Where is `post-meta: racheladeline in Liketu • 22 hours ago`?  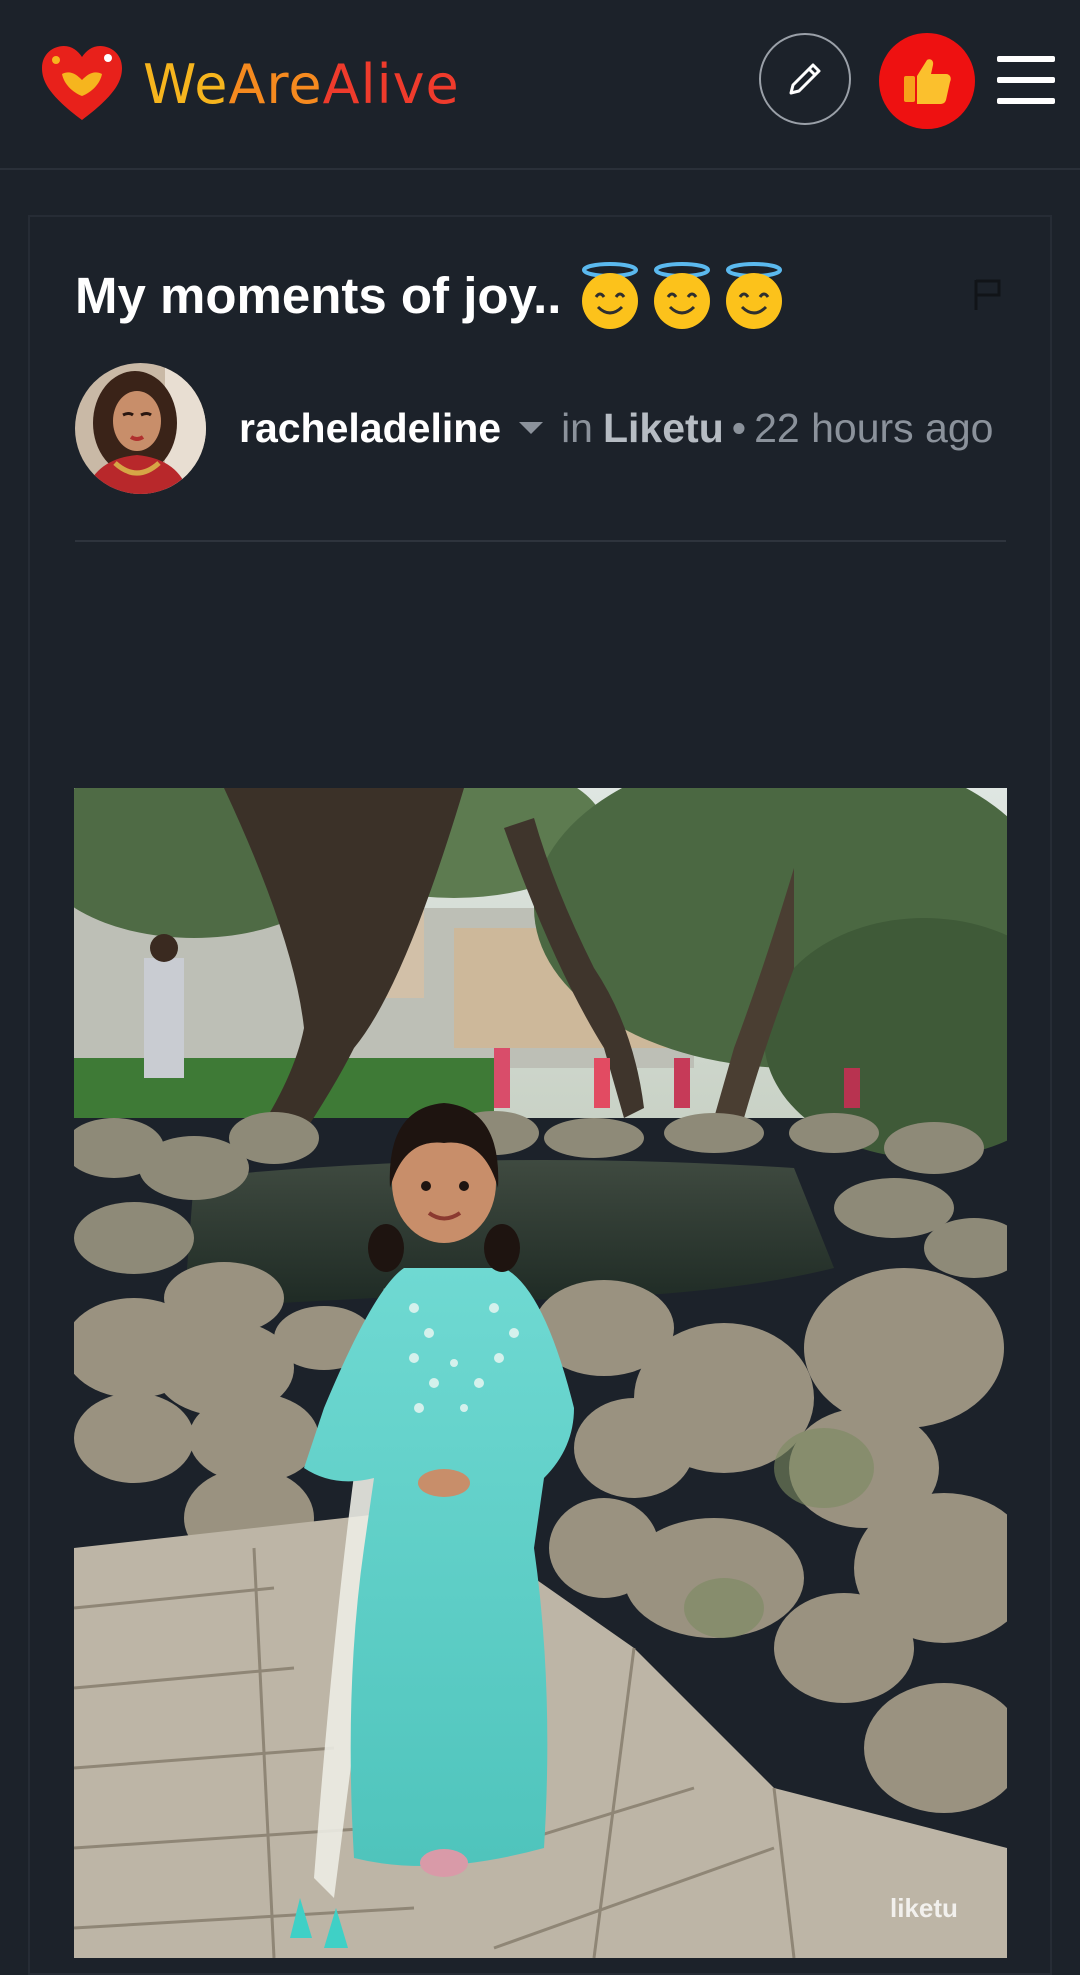
post-meta: racheladeline in Liketu • 22 hours ago is located at coordinates (616, 428).